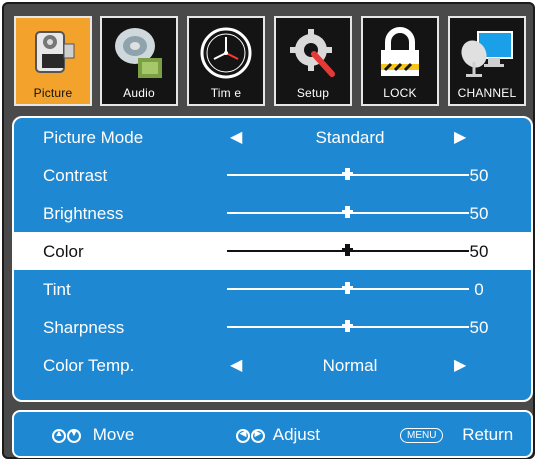 The image size is (539, 463). Describe the element at coordinates (59, 435) in the screenshot. I see `up-arrow-icon: ▲` at that location.